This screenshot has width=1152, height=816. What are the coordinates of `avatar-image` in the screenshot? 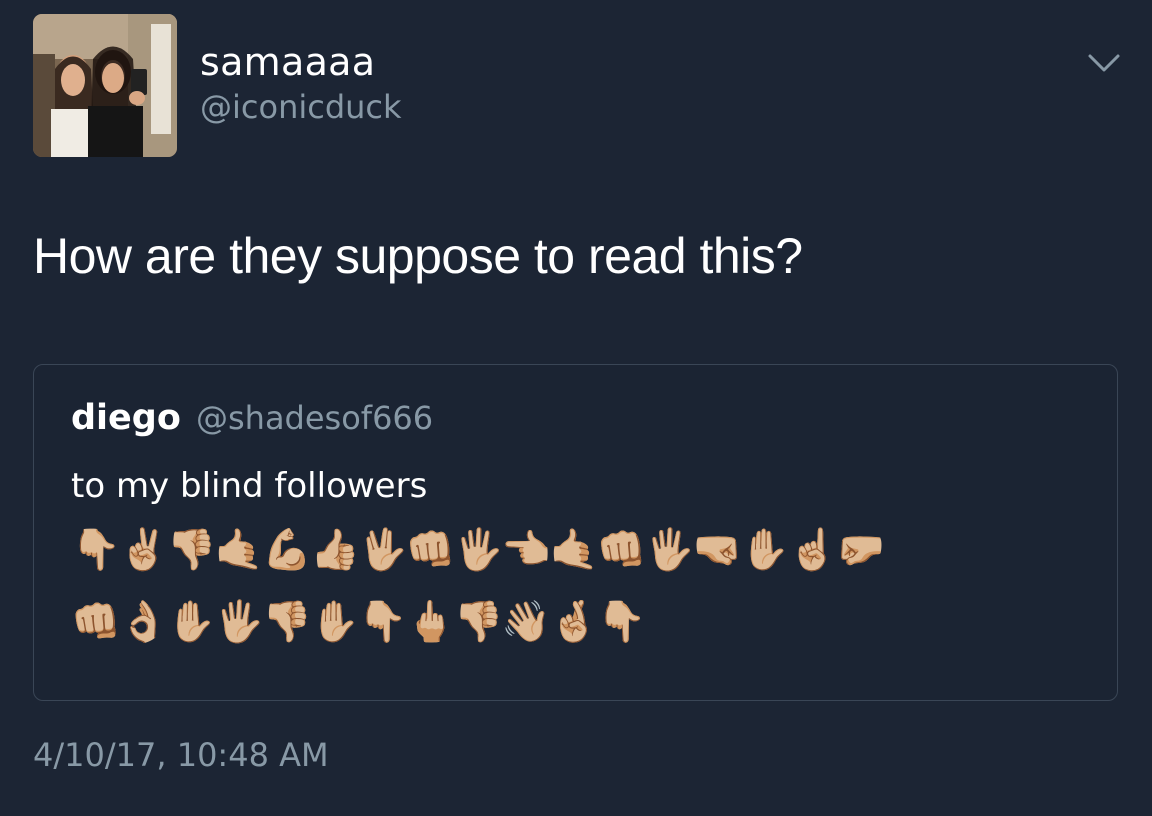 It's located at (105, 85).